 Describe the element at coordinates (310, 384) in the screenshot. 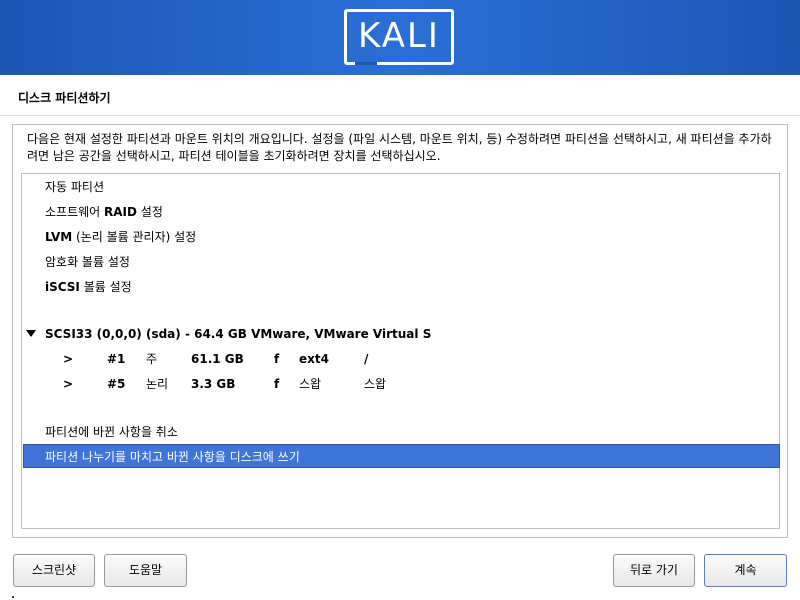

I see `partition-fs: 스왑` at that location.